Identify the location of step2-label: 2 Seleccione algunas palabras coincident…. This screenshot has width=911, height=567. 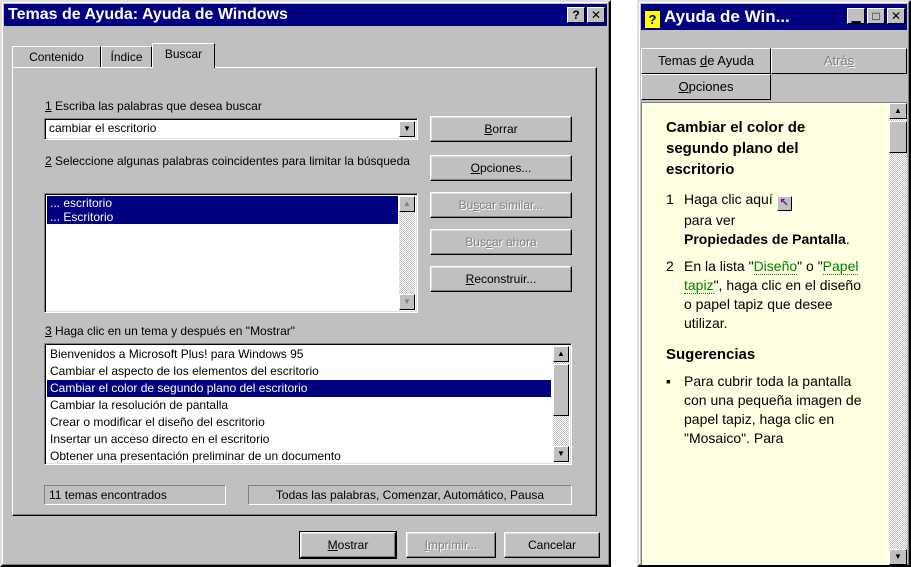
(230, 161).